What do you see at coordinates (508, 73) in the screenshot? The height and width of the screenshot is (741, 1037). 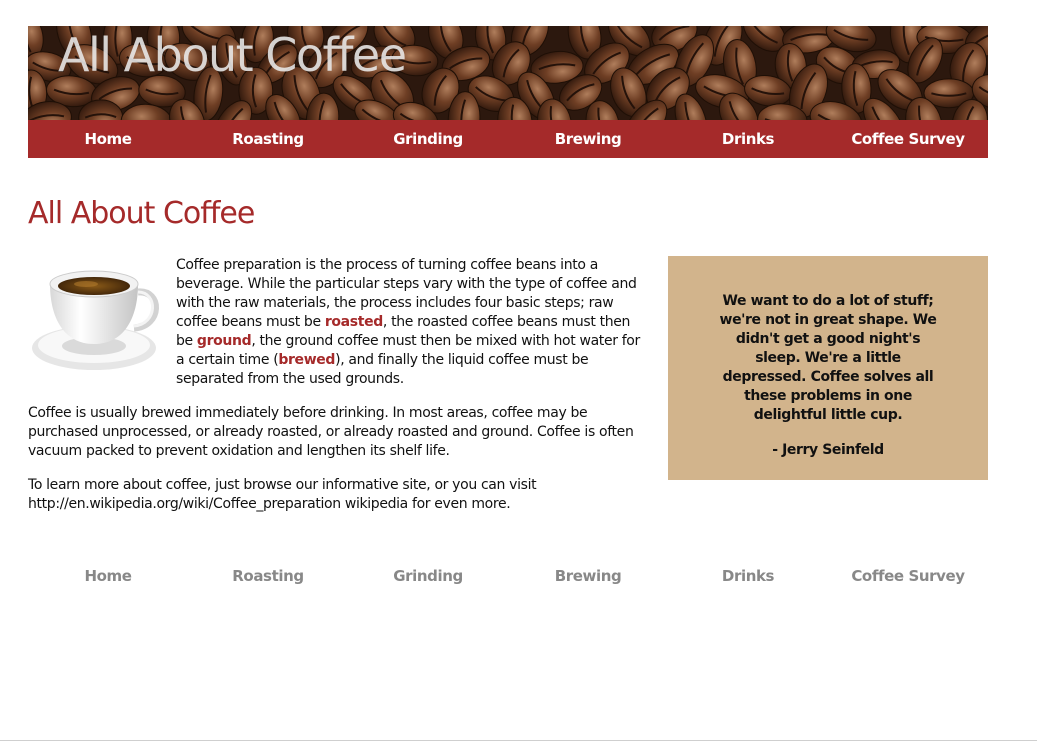 I see `header-banner: All About Coffee` at bounding box center [508, 73].